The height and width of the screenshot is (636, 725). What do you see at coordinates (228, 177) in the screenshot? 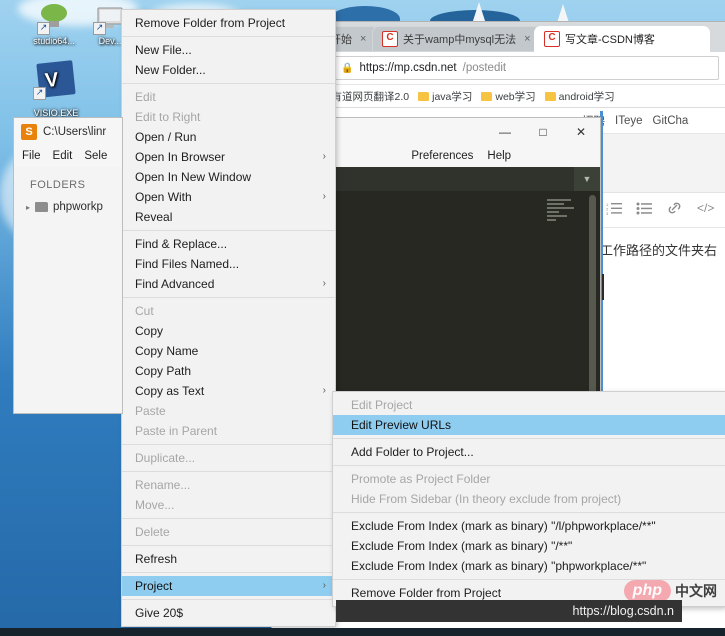
I see `menu-item-open-in-new-window: Open In New Window` at bounding box center [228, 177].